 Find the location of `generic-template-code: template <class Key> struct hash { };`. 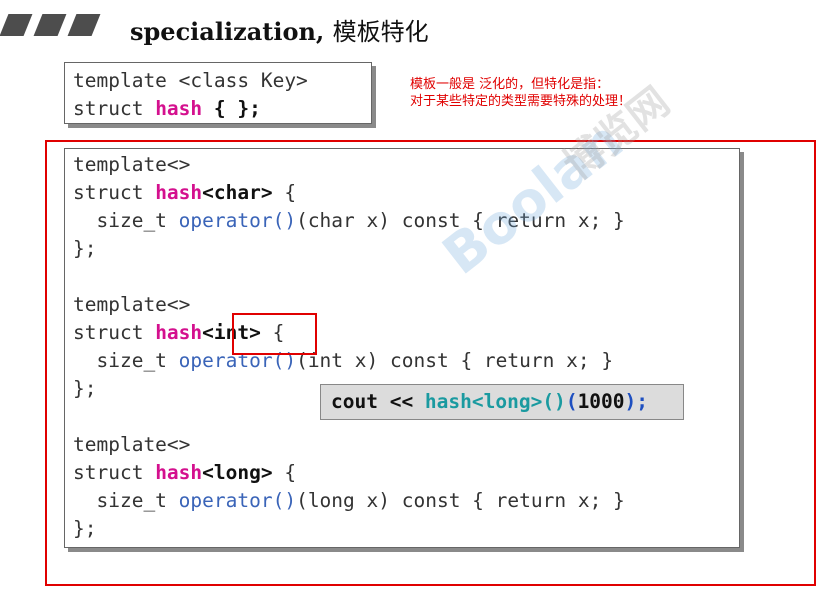

generic-template-code: template <class Key> struct hash { }; is located at coordinates (190, 94).